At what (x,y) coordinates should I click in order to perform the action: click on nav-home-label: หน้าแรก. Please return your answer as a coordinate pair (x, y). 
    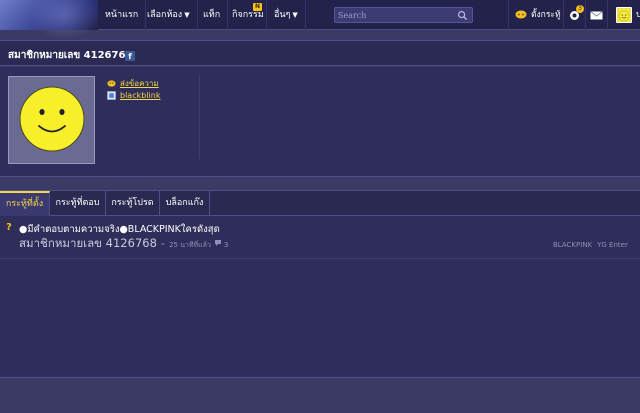
    Looking at the image, I should click on (122, 15).